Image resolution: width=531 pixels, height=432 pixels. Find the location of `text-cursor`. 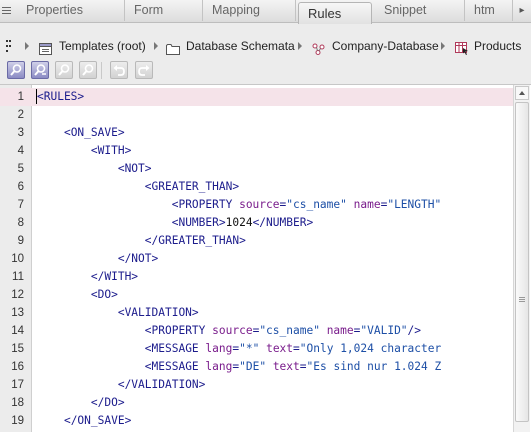

text-cursor is located at coordinates (36, 96).